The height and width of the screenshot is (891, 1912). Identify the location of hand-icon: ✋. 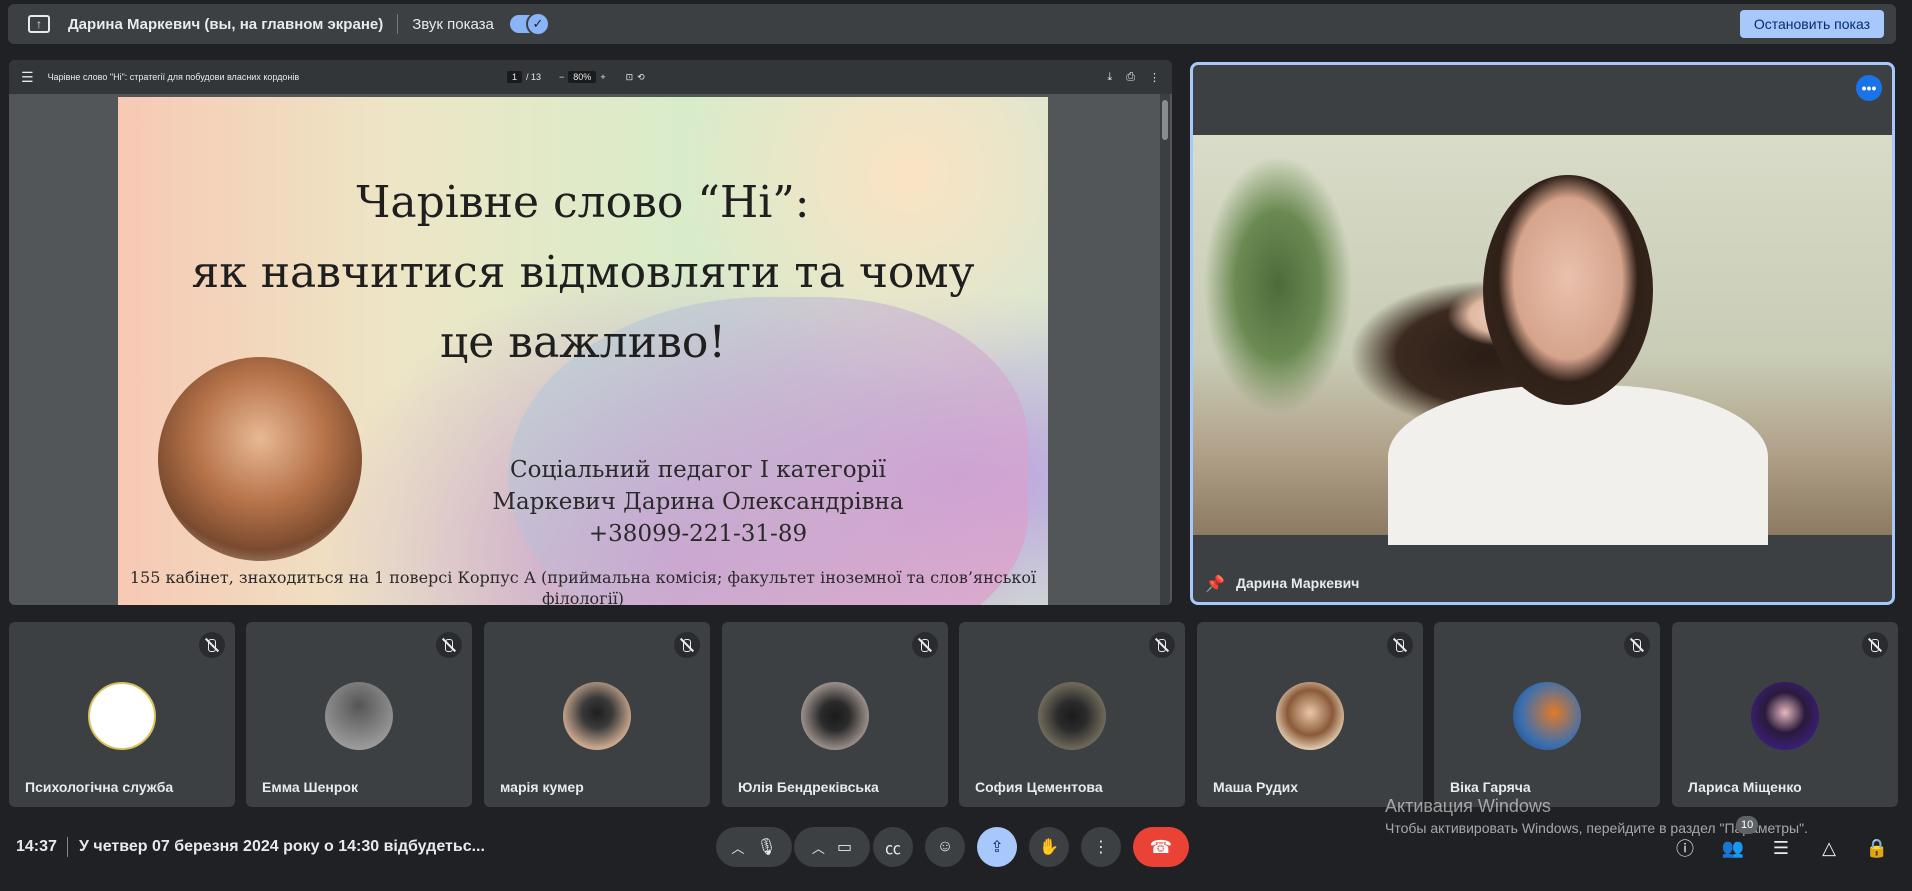
(1049, 847).